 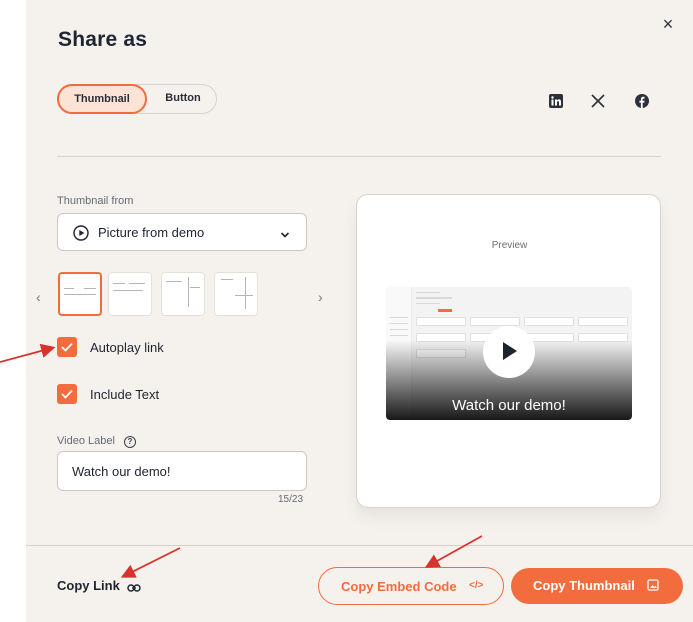 I want to click on video-label-label: Video Label, so click(x=86, y=441).